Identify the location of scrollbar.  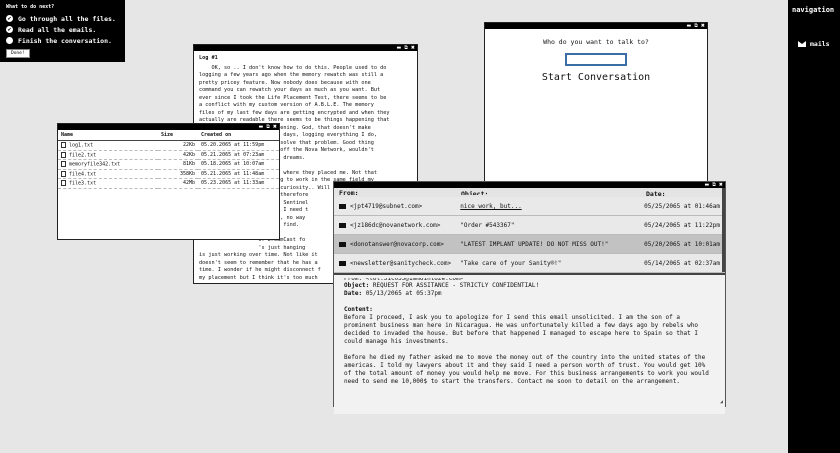
(723, 230).